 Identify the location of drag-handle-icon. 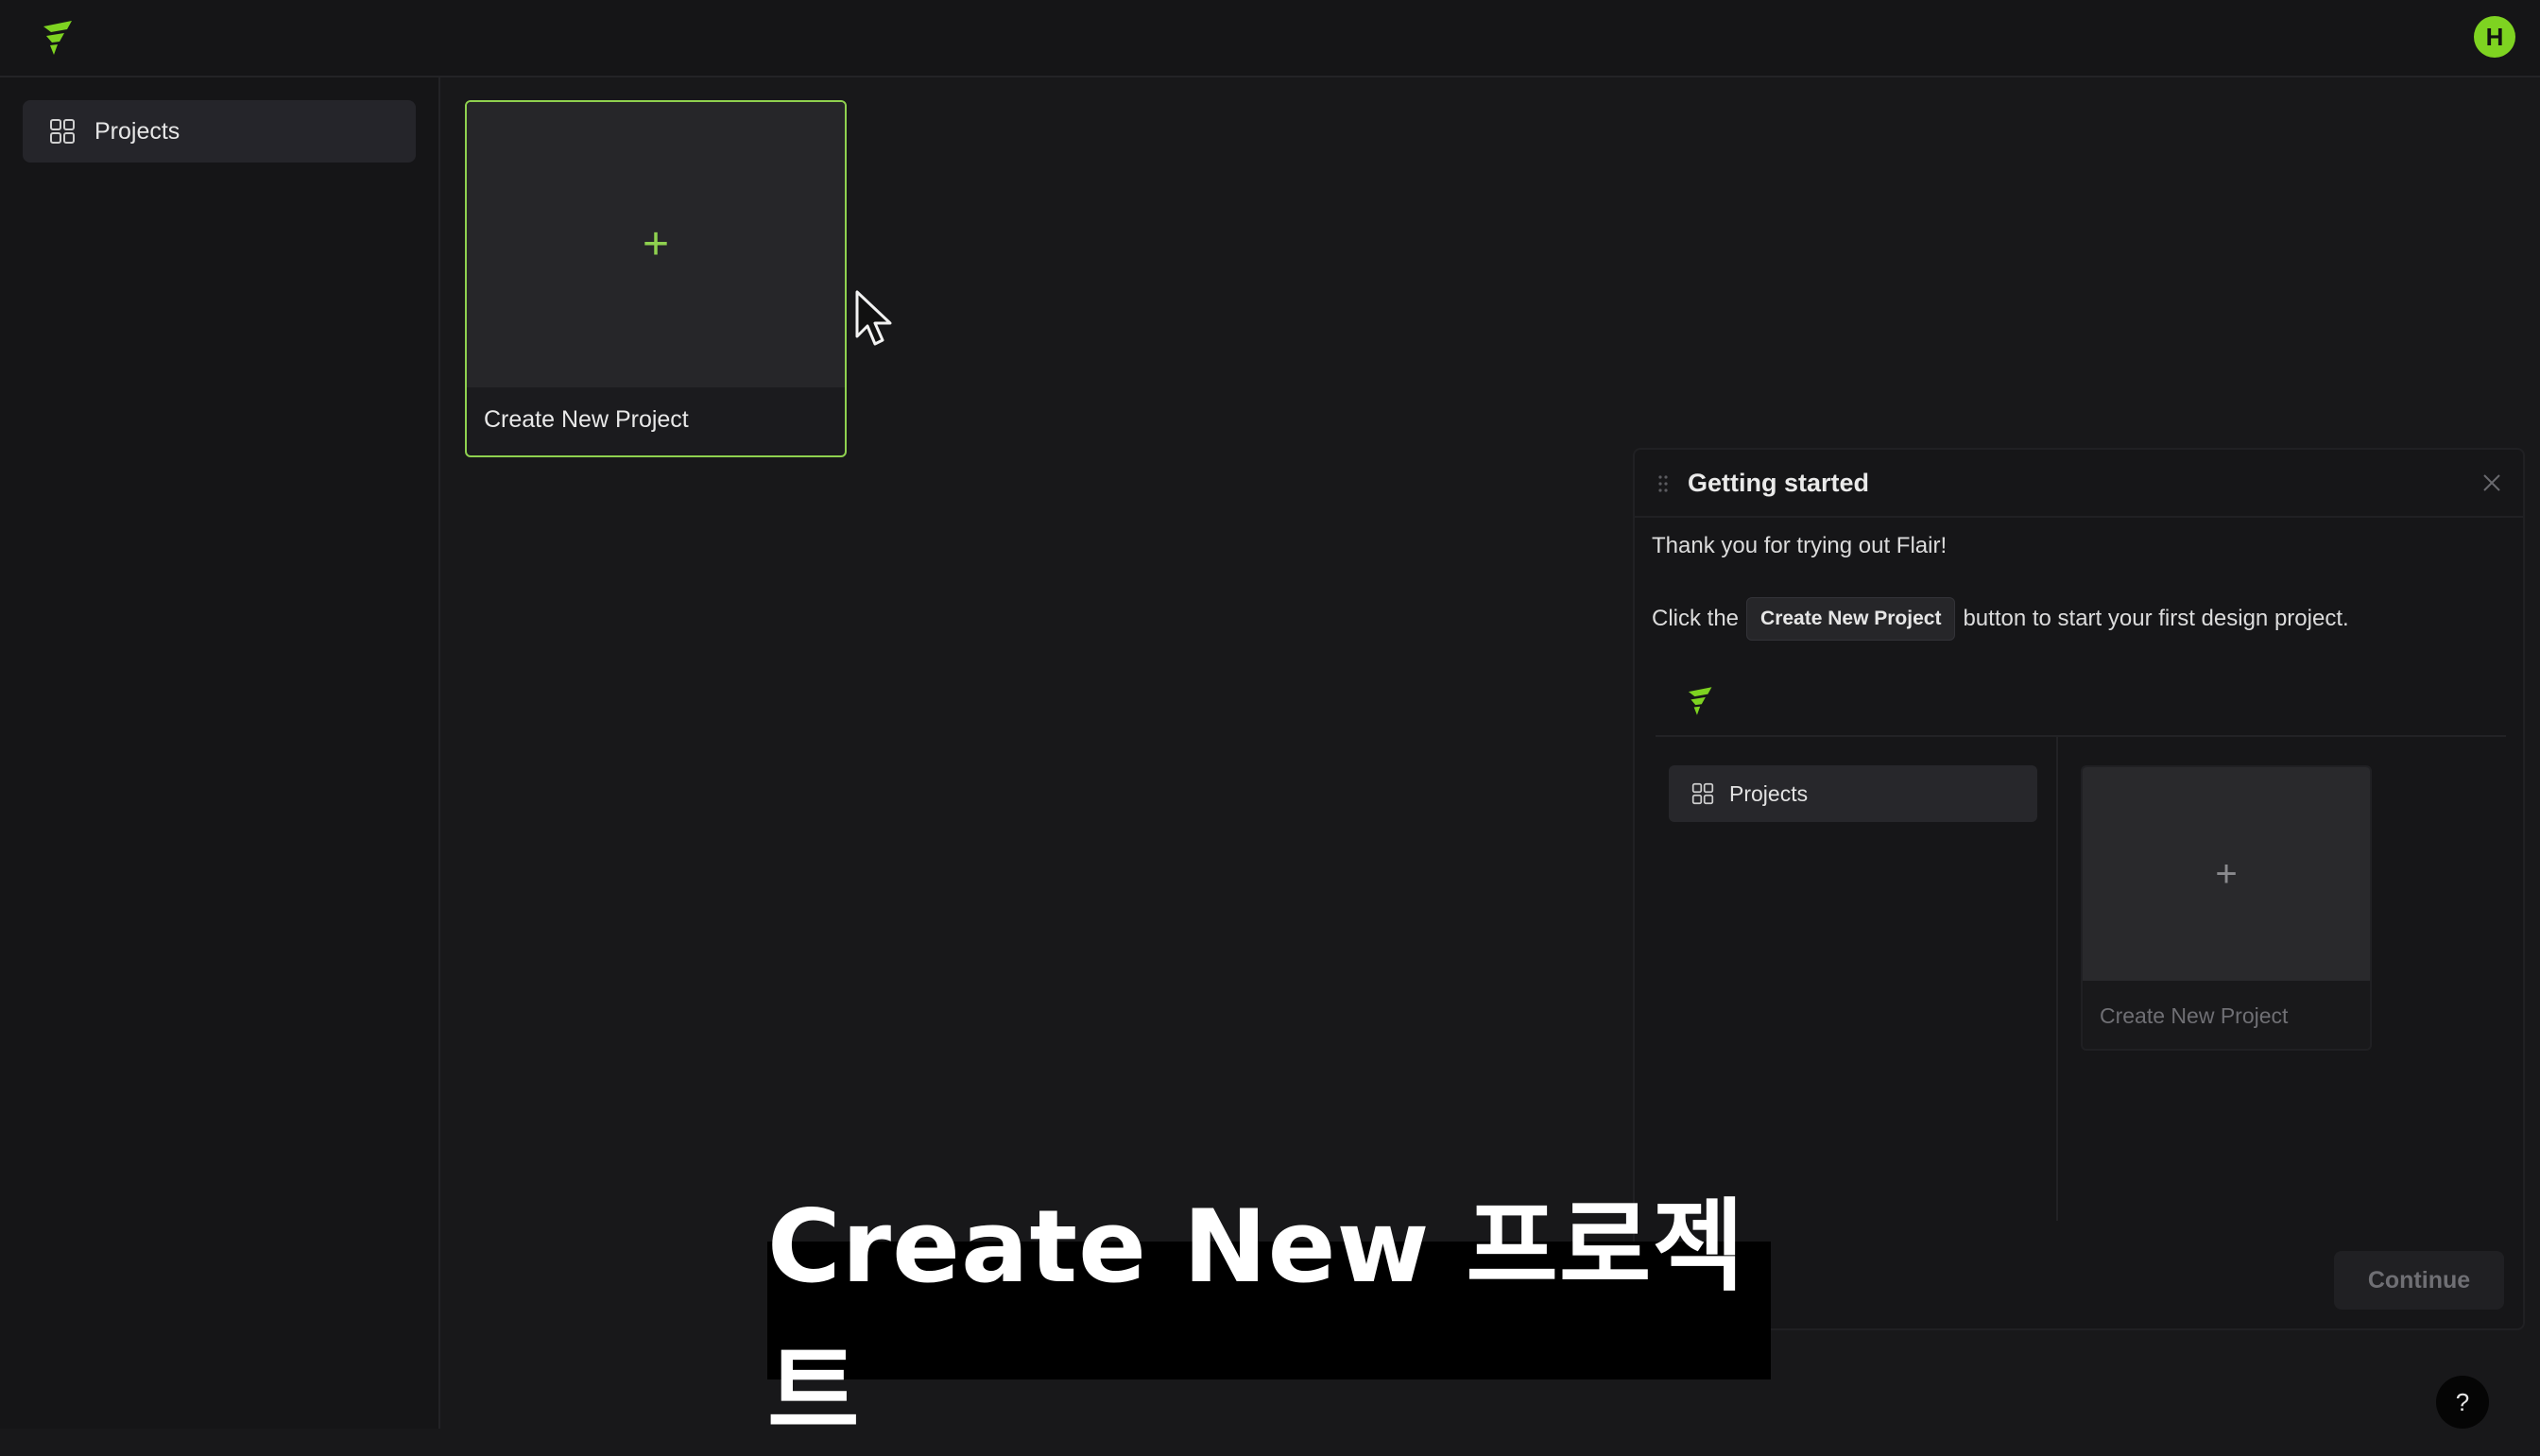
(1663, 483).